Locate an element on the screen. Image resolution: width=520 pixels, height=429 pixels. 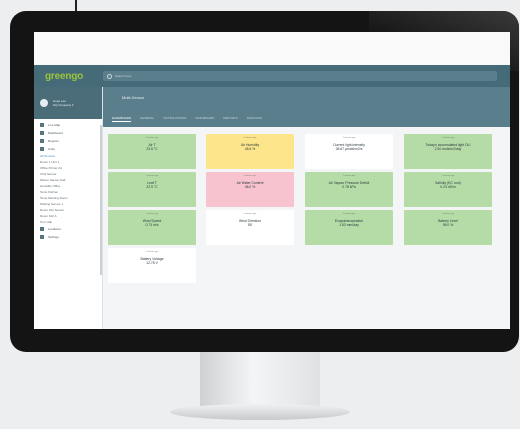
top-bar: greengo Search here is located at coordinates (272, 76).